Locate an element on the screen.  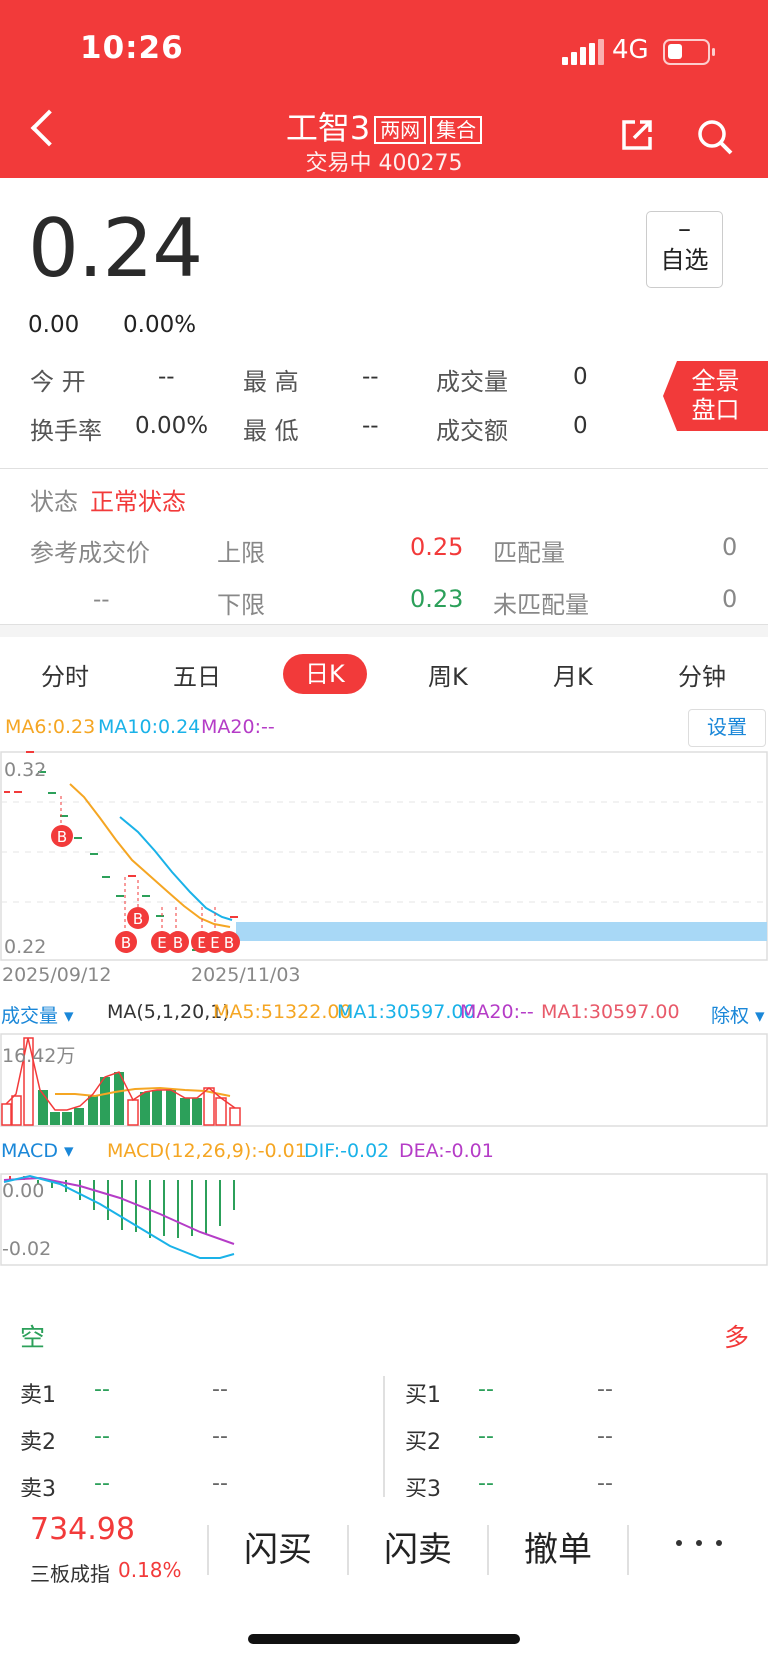
ma6-line is located at coordinates (150, 855).